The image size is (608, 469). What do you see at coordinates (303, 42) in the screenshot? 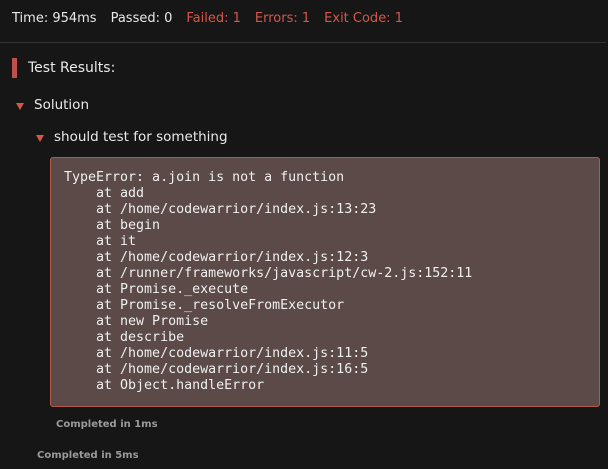
I see `divider` at bounding box center [303, 42].